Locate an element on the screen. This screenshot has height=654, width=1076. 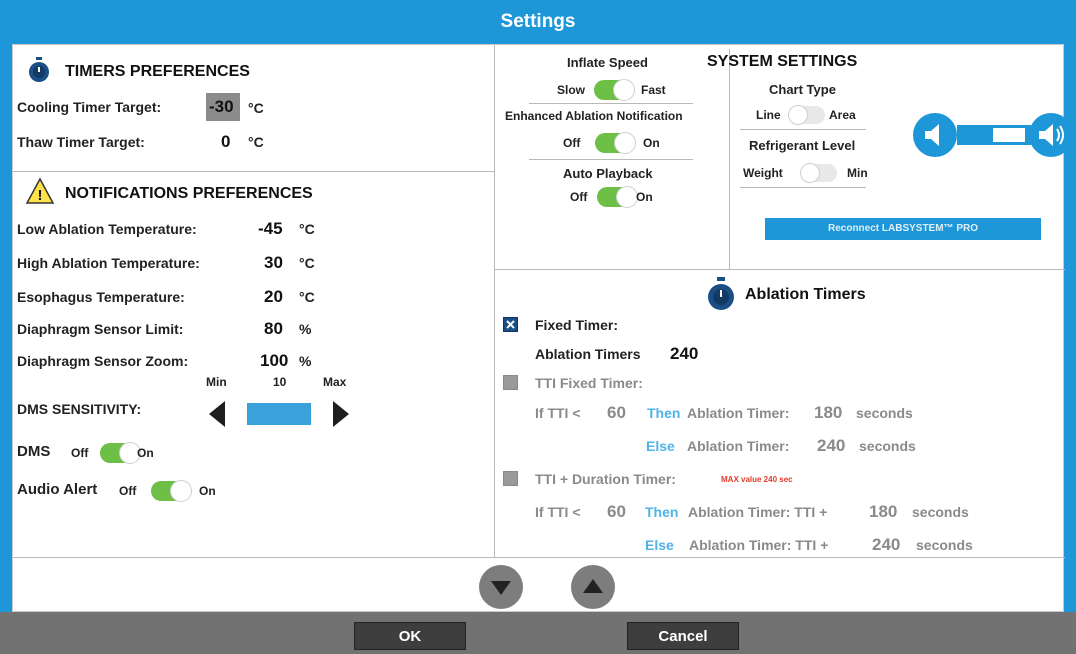
fixed-timer-checkbox is located at coordinates (510, 324).